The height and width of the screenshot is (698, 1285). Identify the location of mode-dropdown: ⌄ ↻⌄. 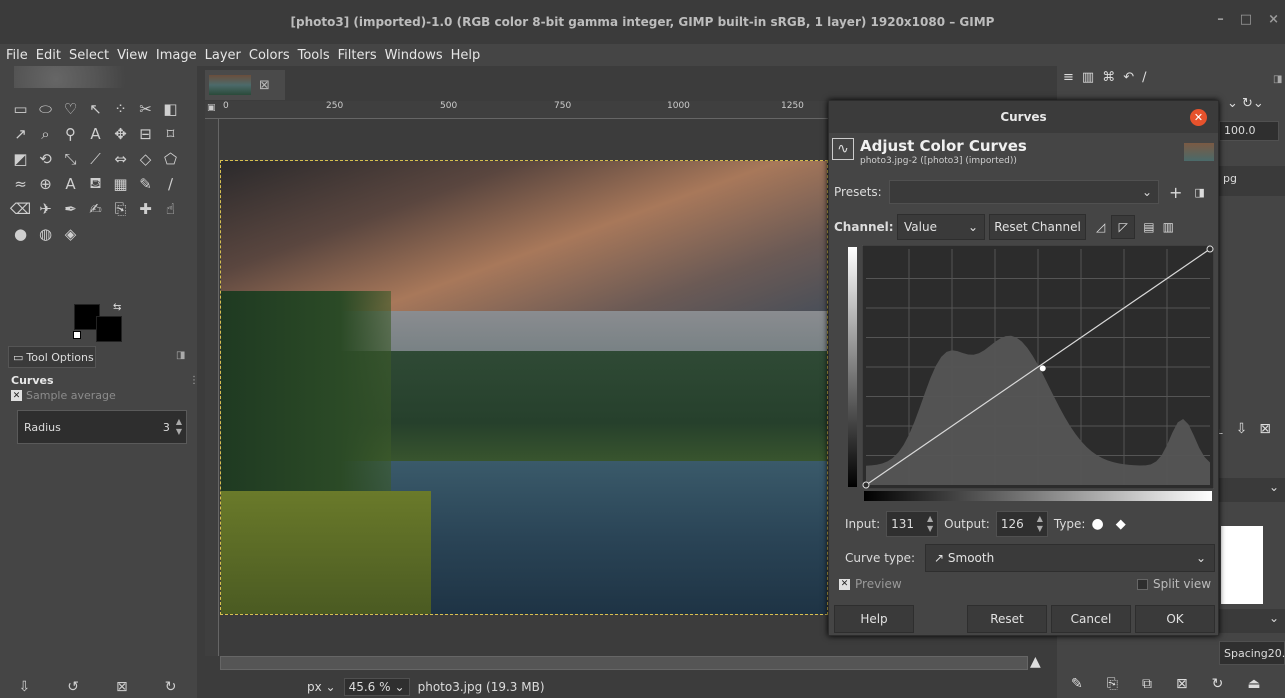
(1245, 103).